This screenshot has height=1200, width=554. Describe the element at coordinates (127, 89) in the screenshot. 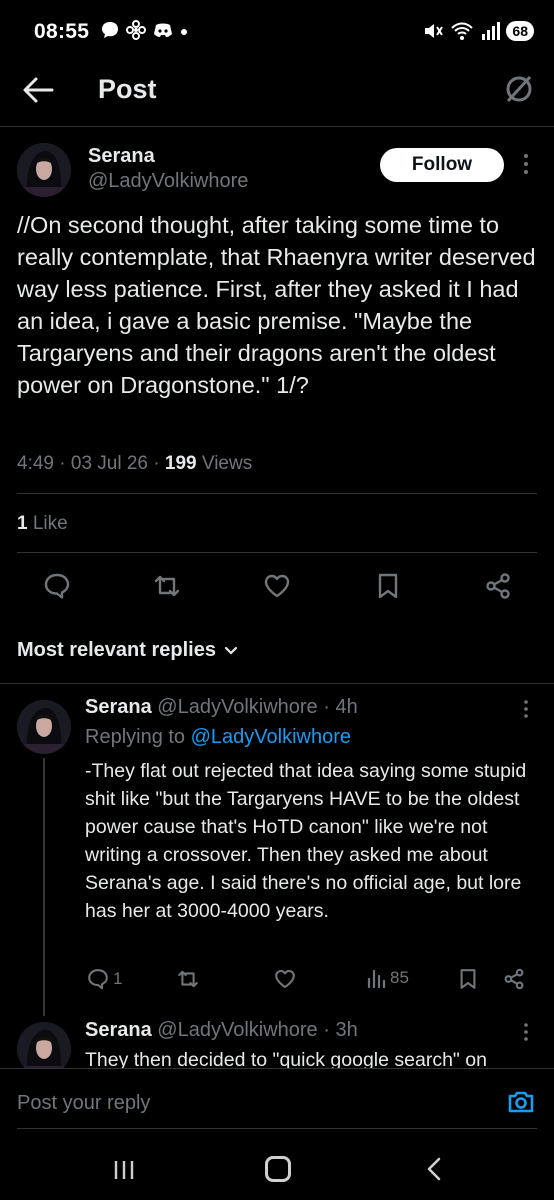

I see `page-title: Post` at that location.